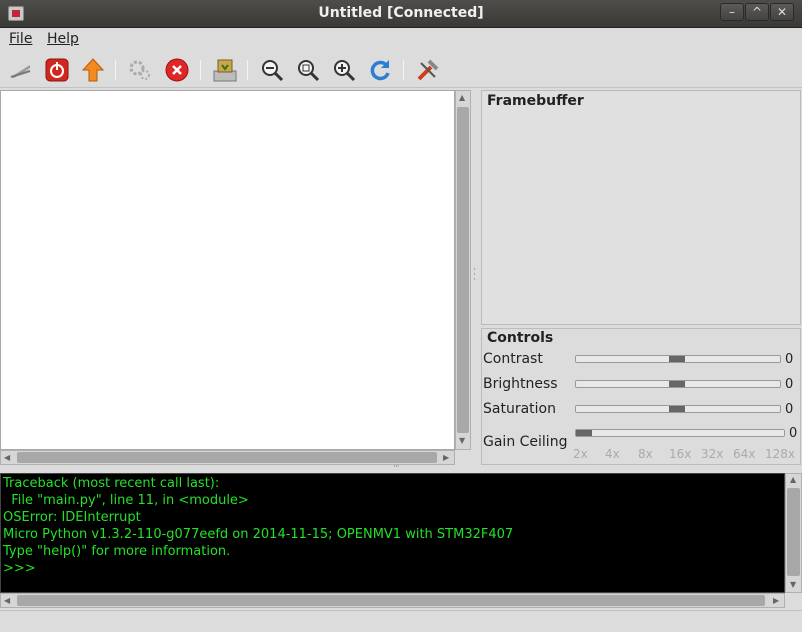 This screenshot has height=632, width=802. Describe the element at coordinates (580, 454) in the screenshot. I see `gain-tick: 2x` at that location.